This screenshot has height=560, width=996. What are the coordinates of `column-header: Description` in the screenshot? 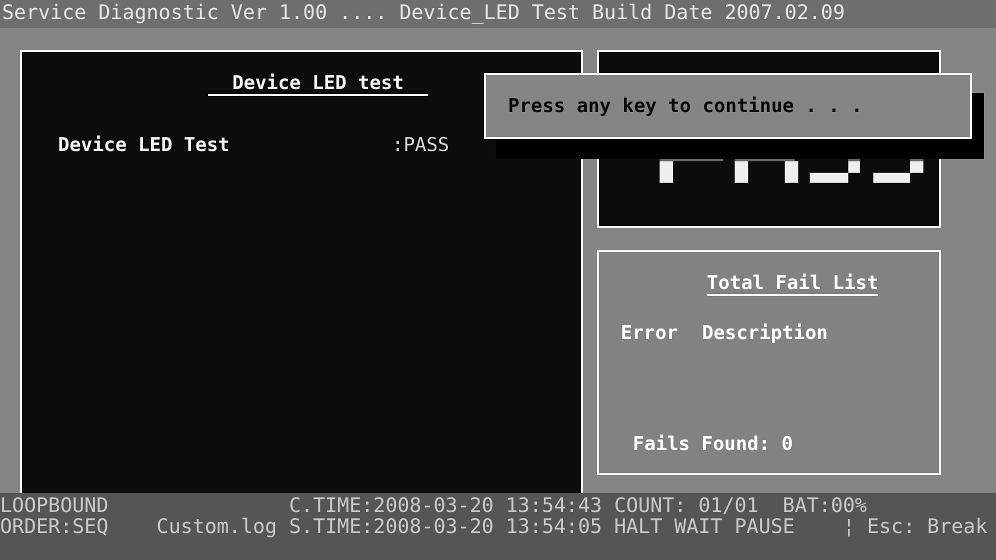 It's located at (765, 333).